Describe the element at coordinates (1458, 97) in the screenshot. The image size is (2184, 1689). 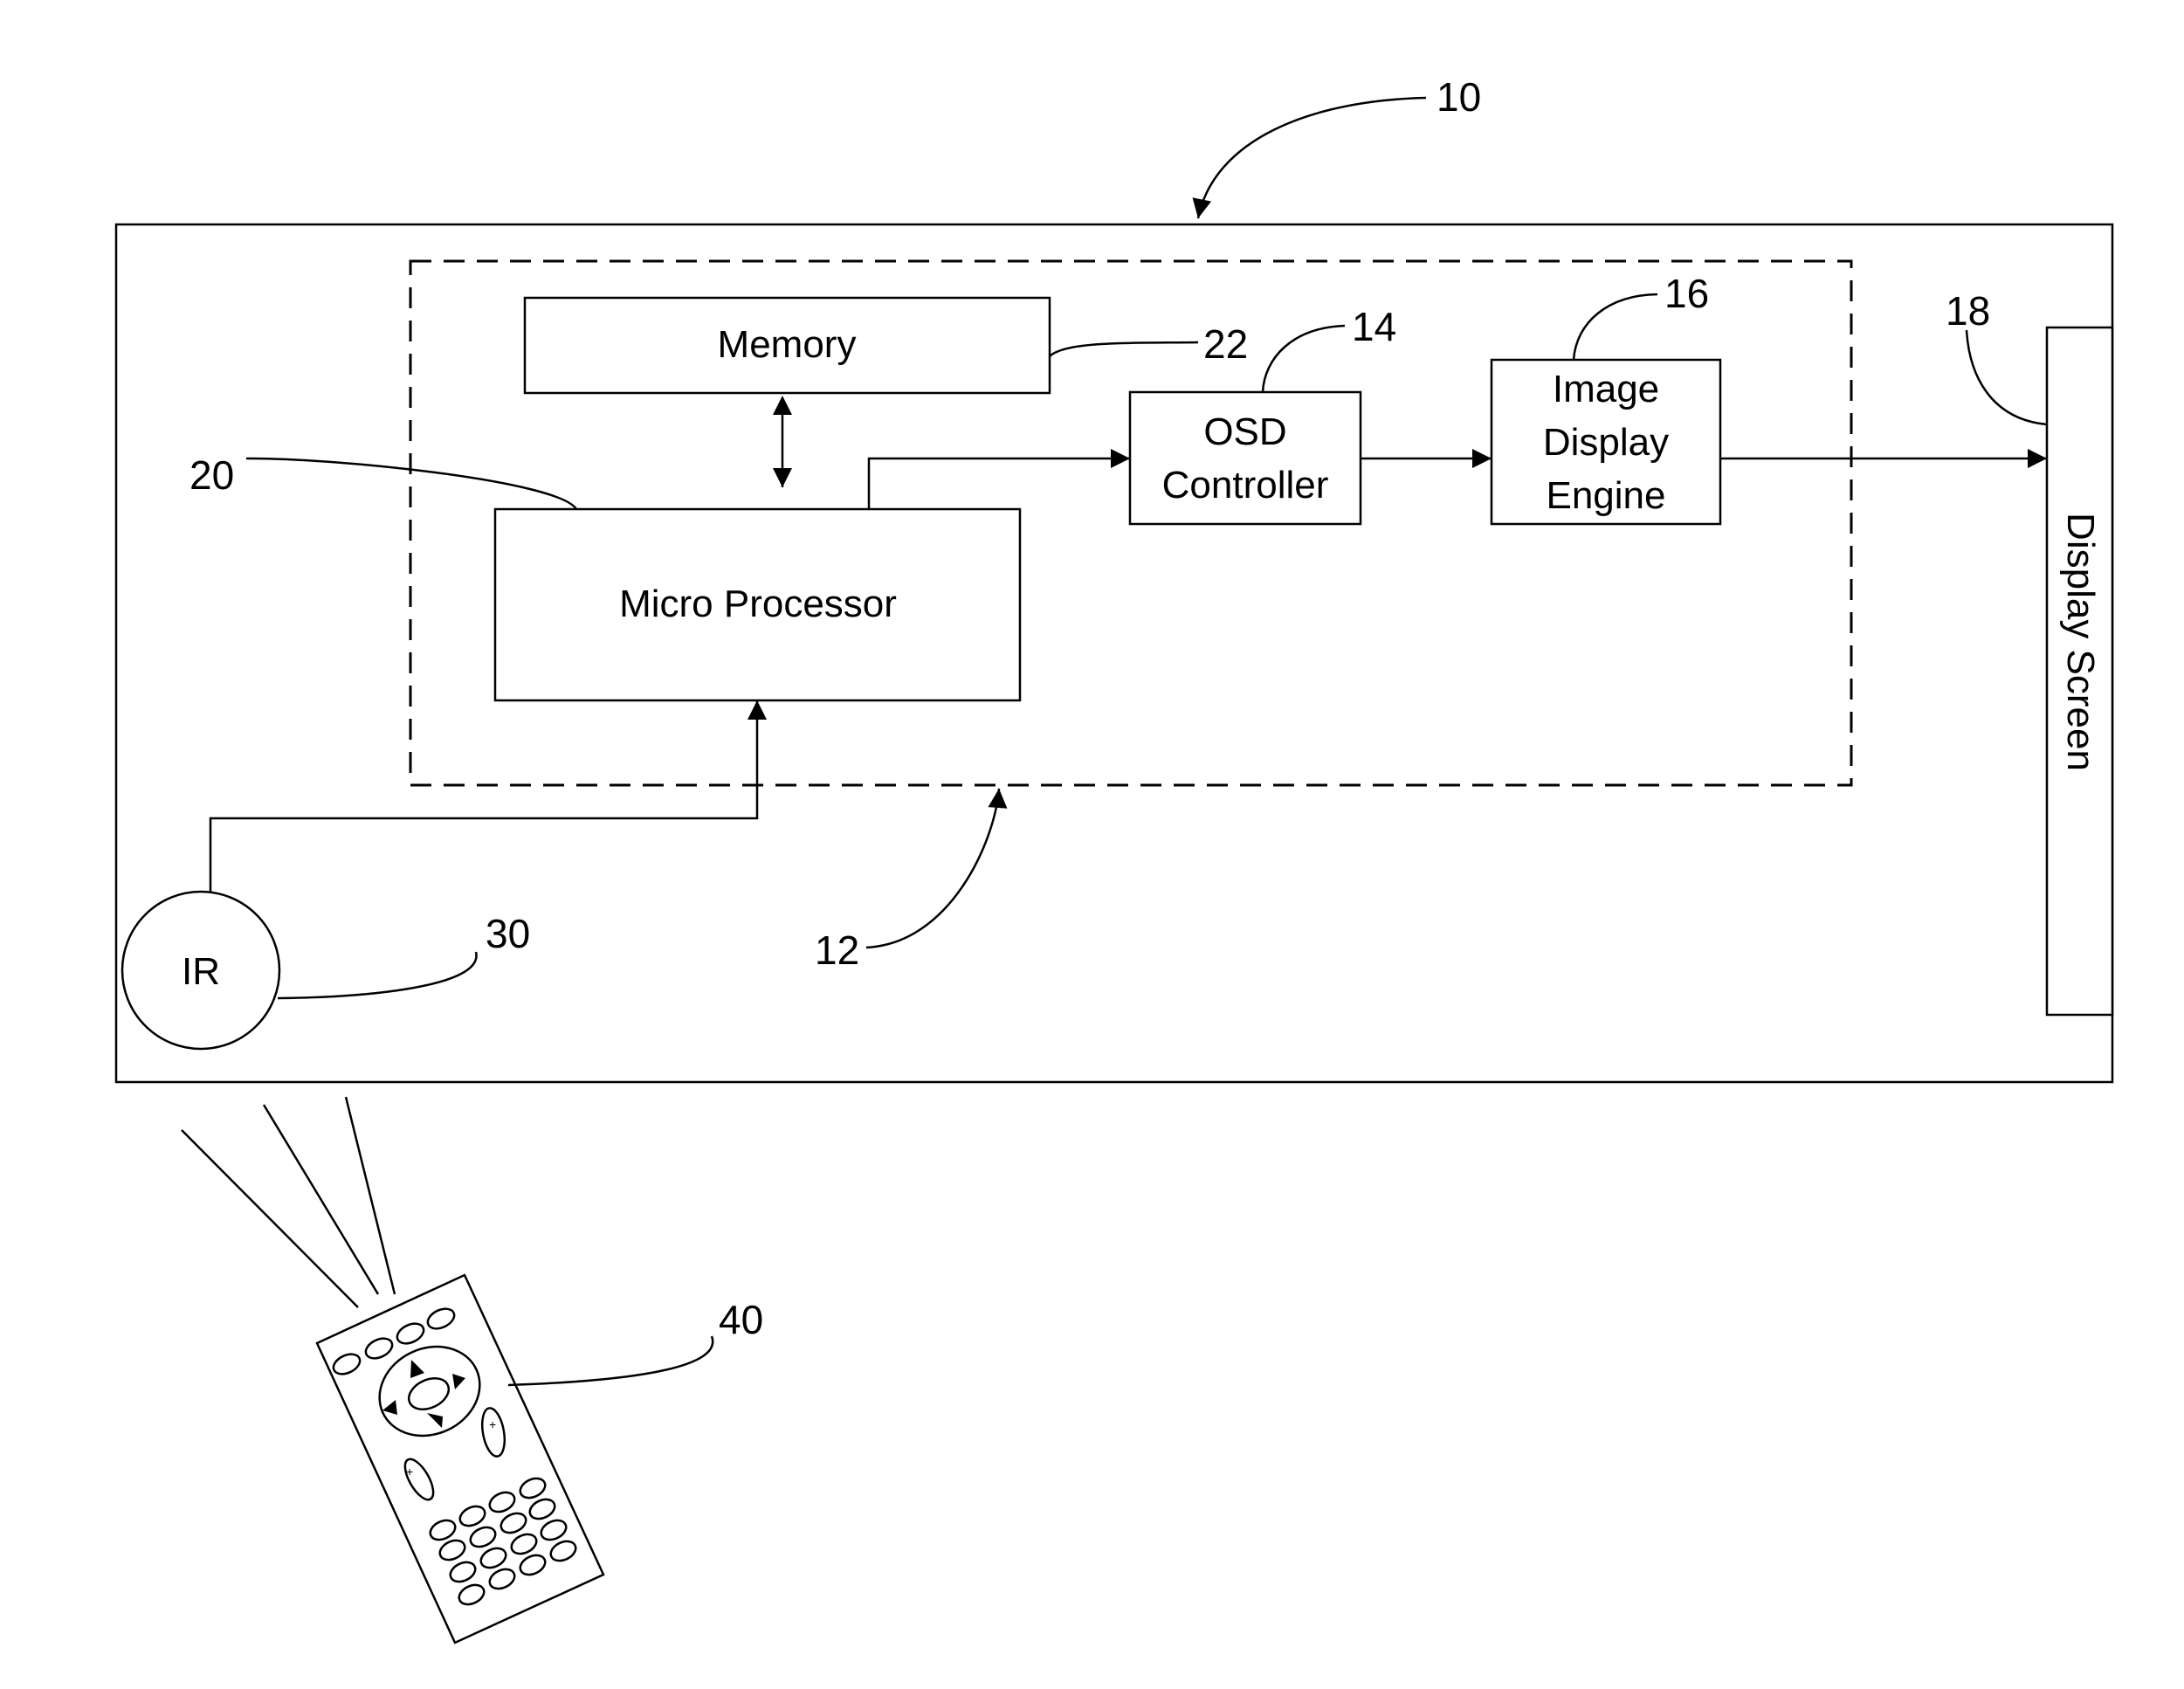
I see `ref-10-label: 10` at that location.